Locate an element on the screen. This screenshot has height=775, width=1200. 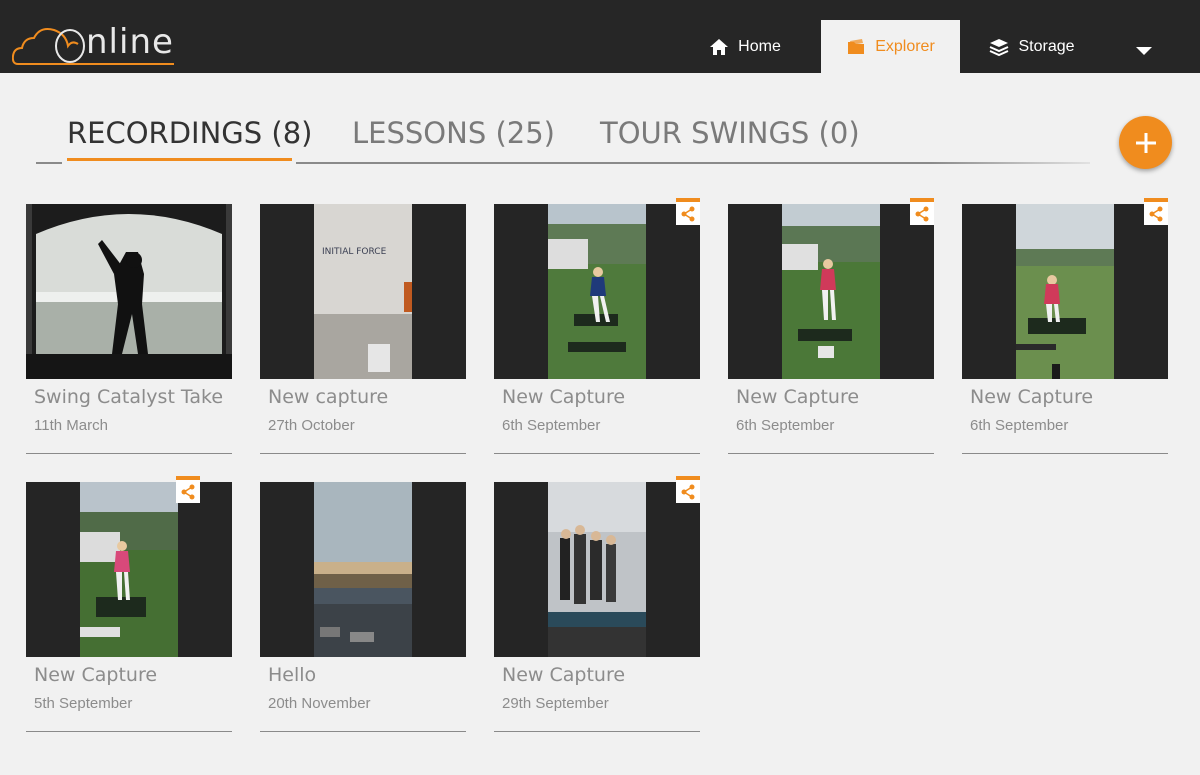
thumbnail-sign-text: INITIAL FORCE is located at coordinates (354, 252).